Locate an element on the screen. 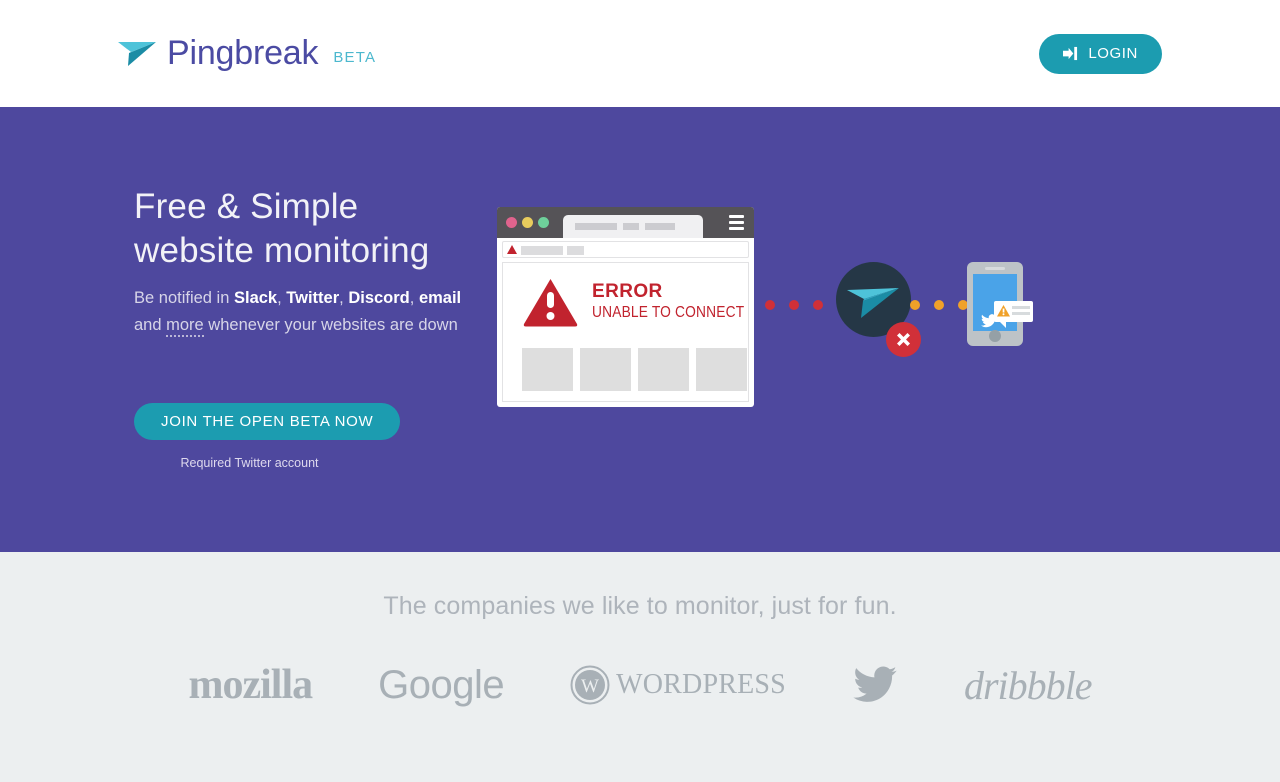 The height and width of the screenshot is (782, 1280). window-maximize-dot is located at coordinates (543, 222).